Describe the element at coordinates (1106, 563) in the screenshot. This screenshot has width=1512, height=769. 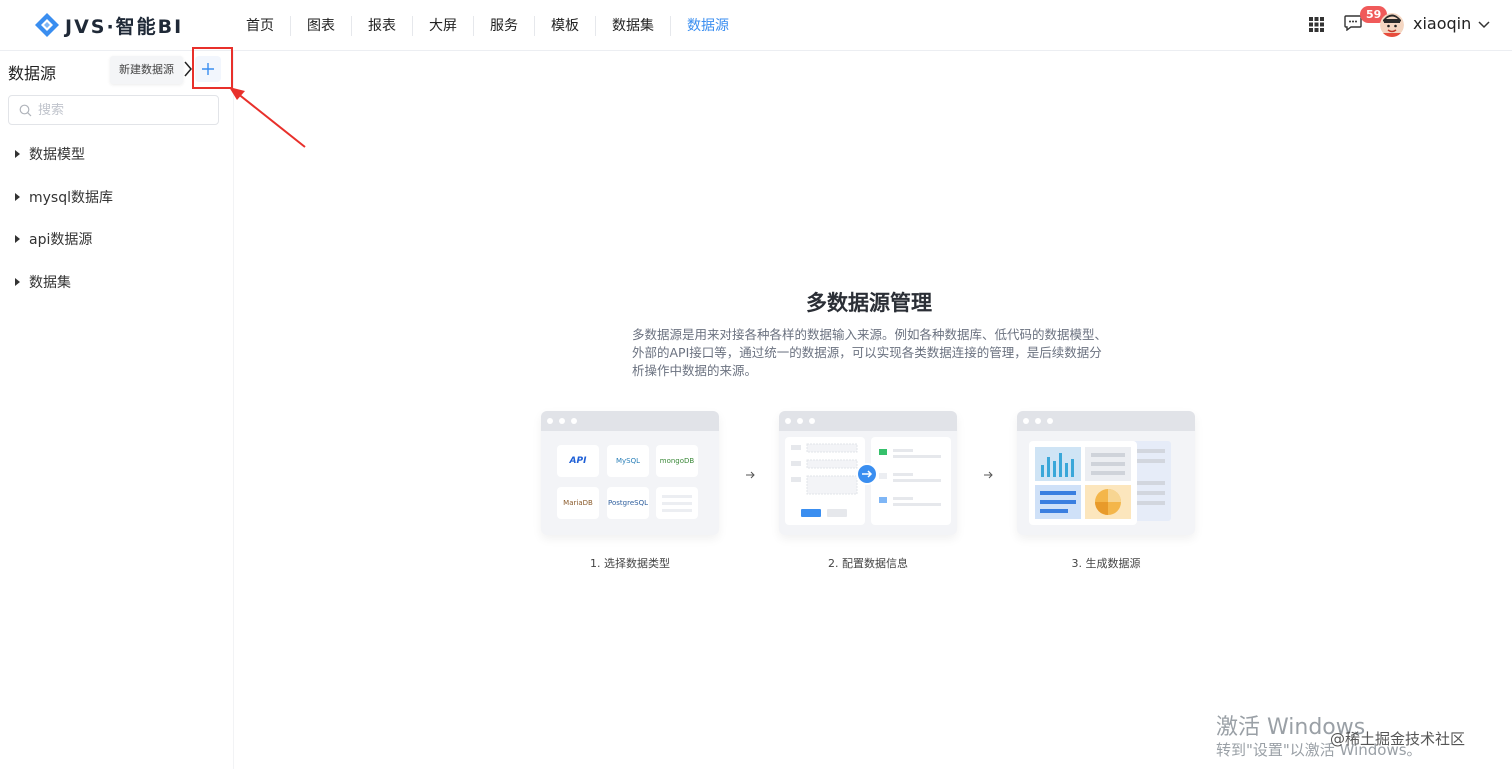
I see `step-label-3: 3. 生成数据源` at that location.